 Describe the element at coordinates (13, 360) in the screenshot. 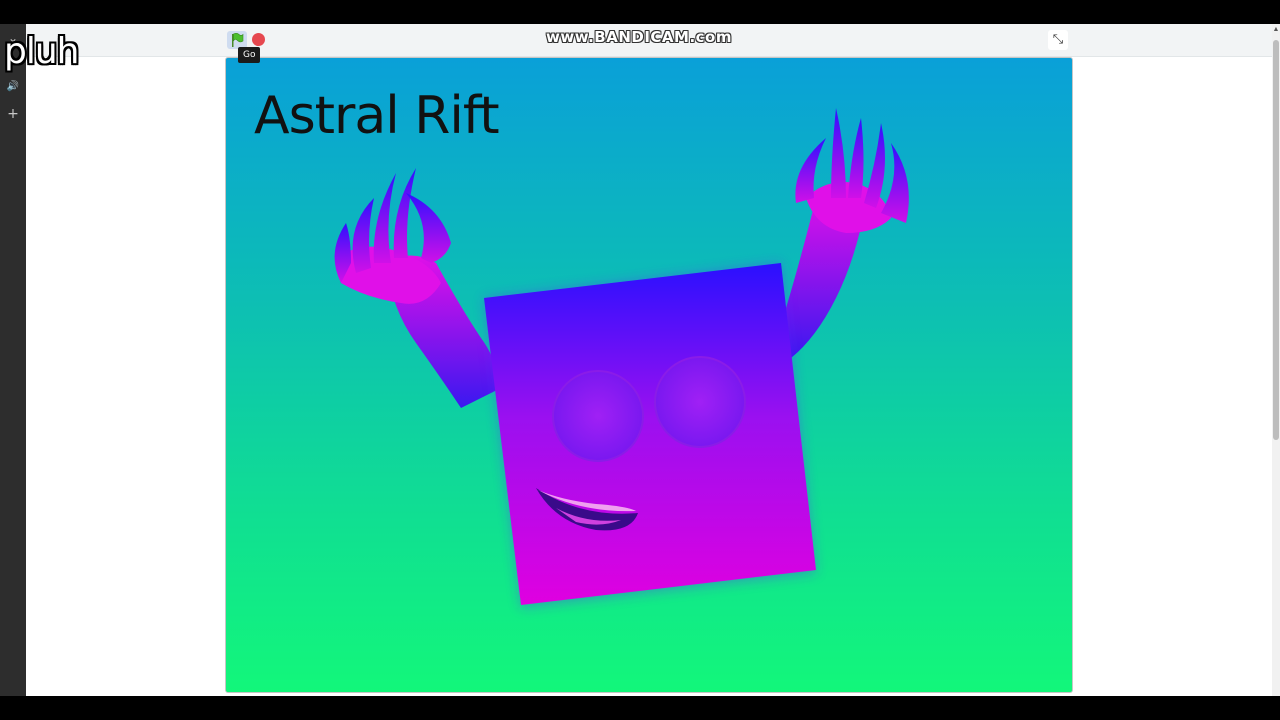

I see `left-sidebar: ⌄ 🔊 +` at that location.